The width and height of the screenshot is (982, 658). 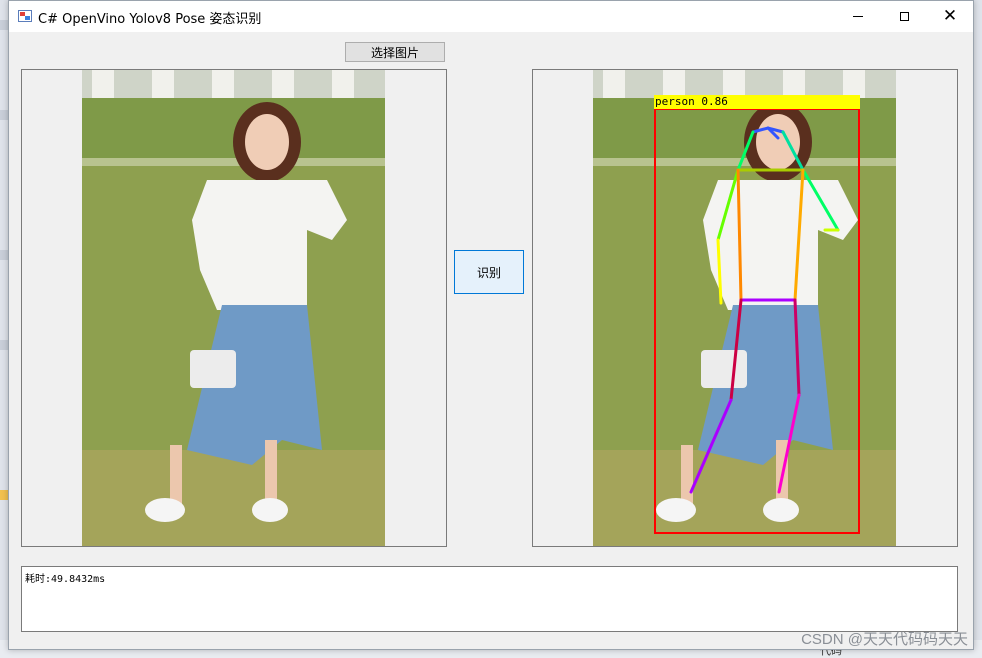 I want to click on close-button: ✕, so click(x=950, y=16).